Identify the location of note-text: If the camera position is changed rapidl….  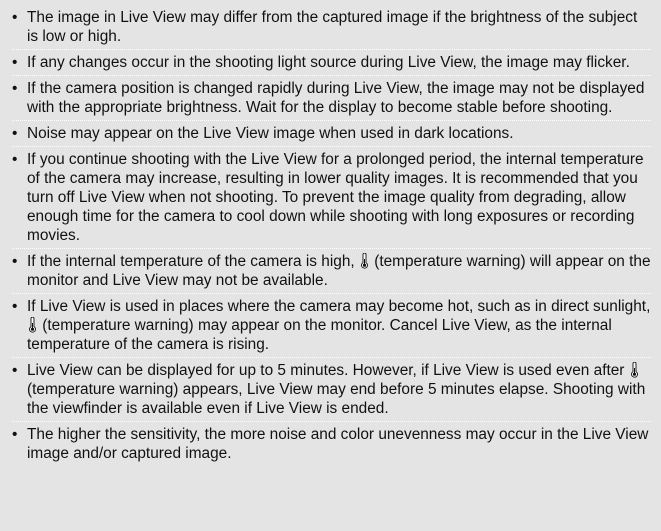
(336, 98).